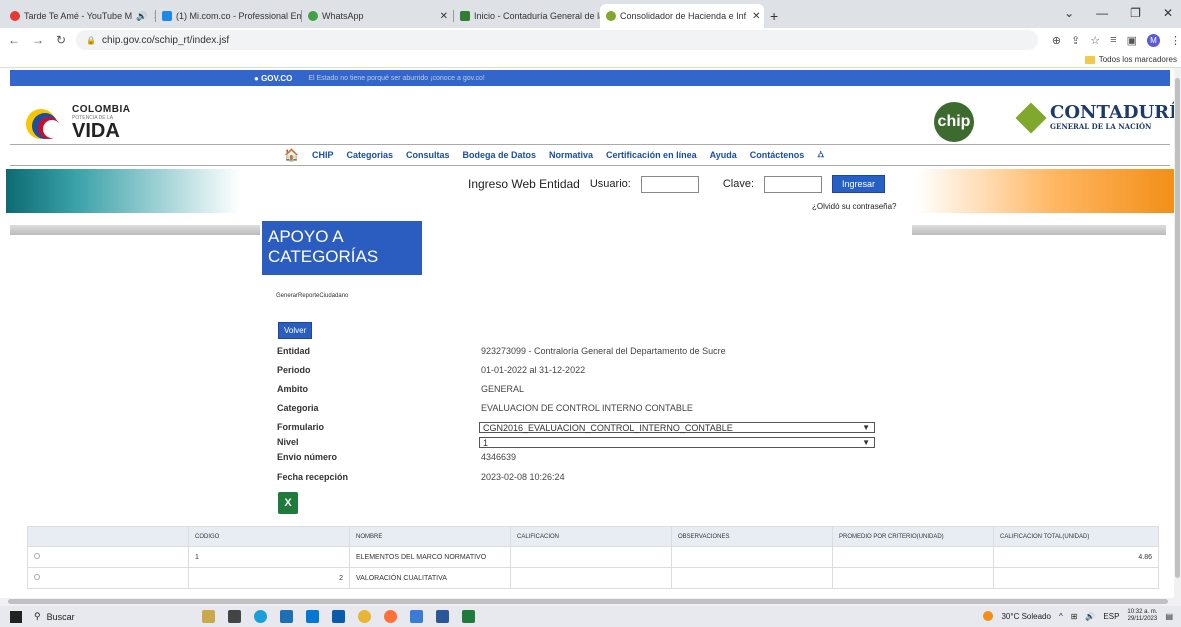 Image resolution: width=1181 pixels, height=627 pixels. I want to click on city-widget-icon, so click(208, 616).